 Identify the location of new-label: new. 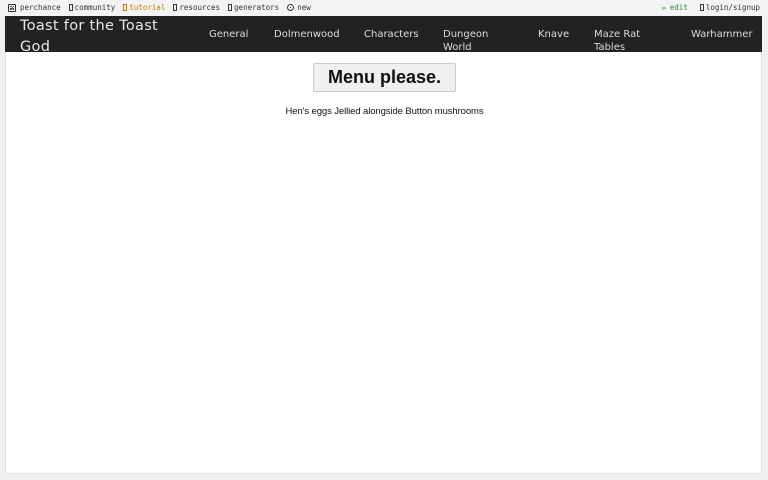
(304, 7).